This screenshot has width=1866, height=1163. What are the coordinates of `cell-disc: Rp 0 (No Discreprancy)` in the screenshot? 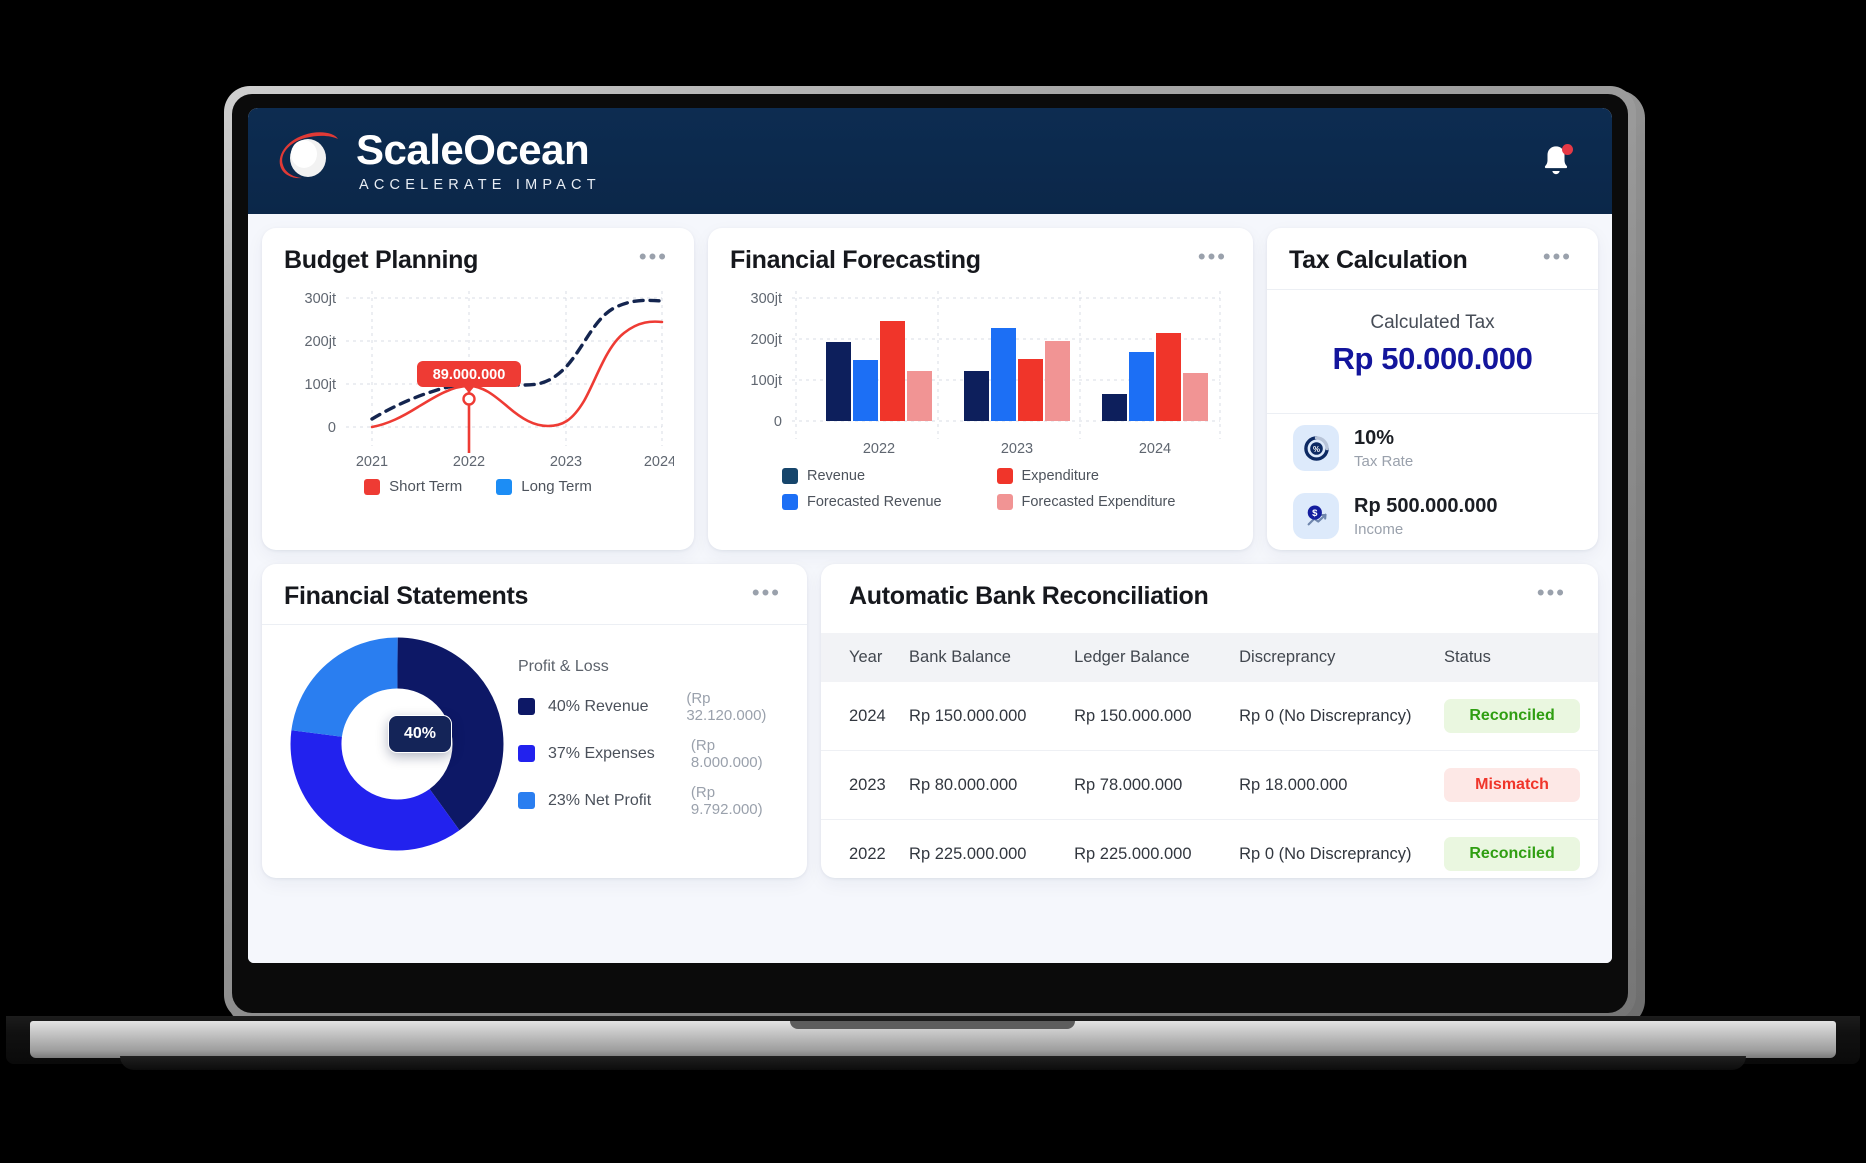 It's located at (1325, 853).